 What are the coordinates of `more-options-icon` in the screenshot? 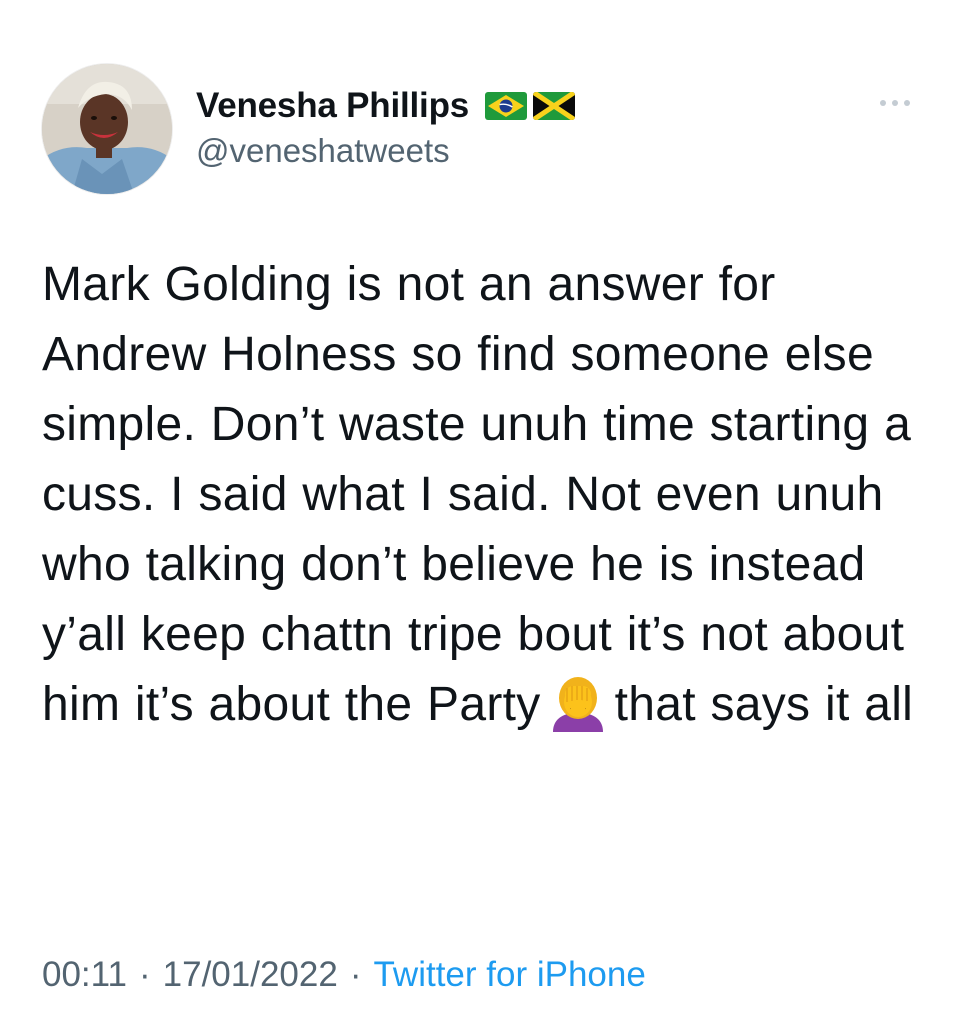 It's located at (895, 103).